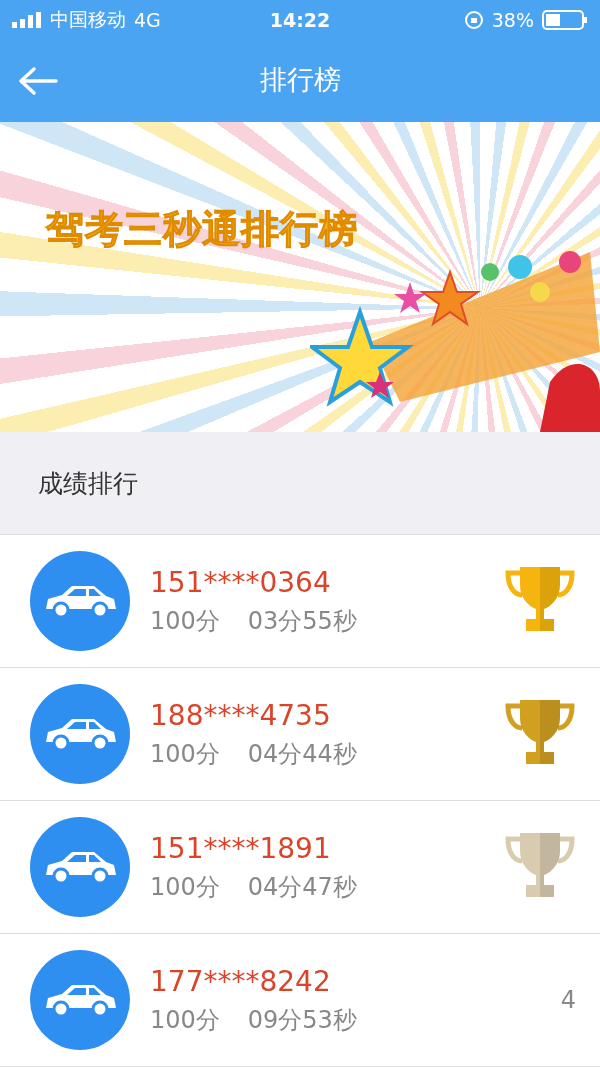 This screenshot has height=1067, width=600. I want to click on time-text: 04分47秒, so click(302, 887).